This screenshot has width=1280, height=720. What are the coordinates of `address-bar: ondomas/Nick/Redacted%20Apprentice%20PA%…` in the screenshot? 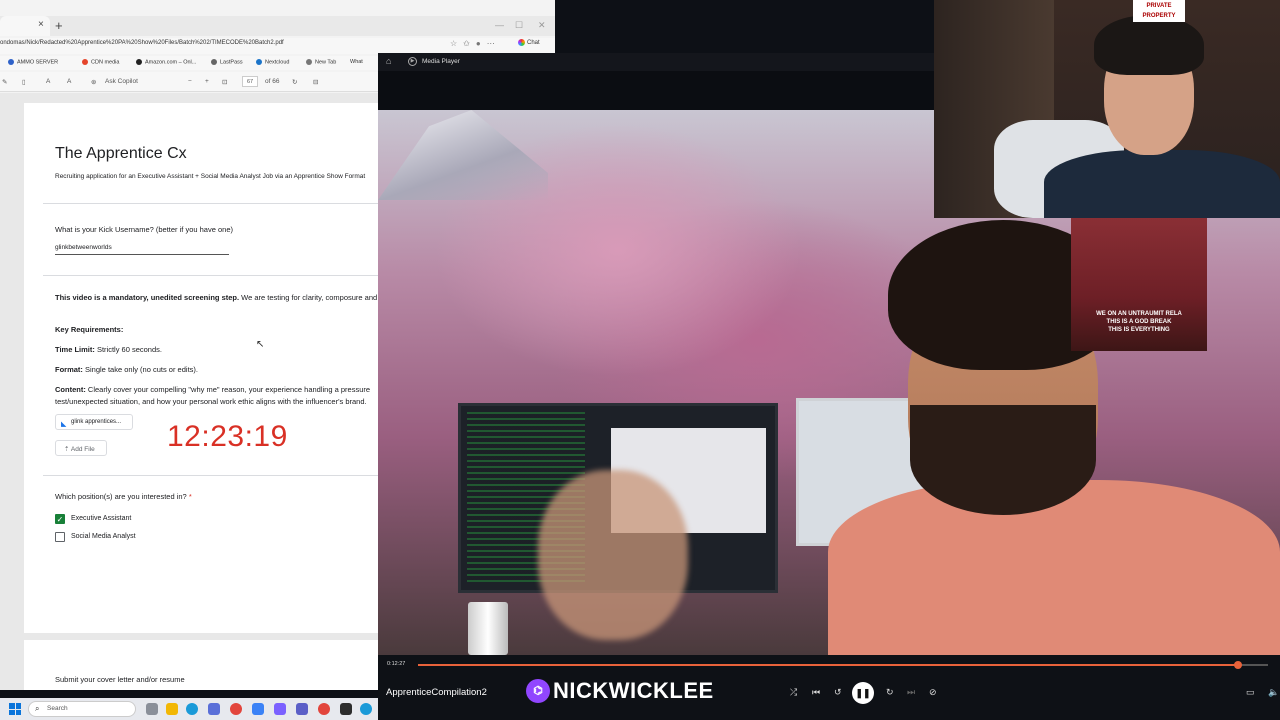 It's located at (277, 46).